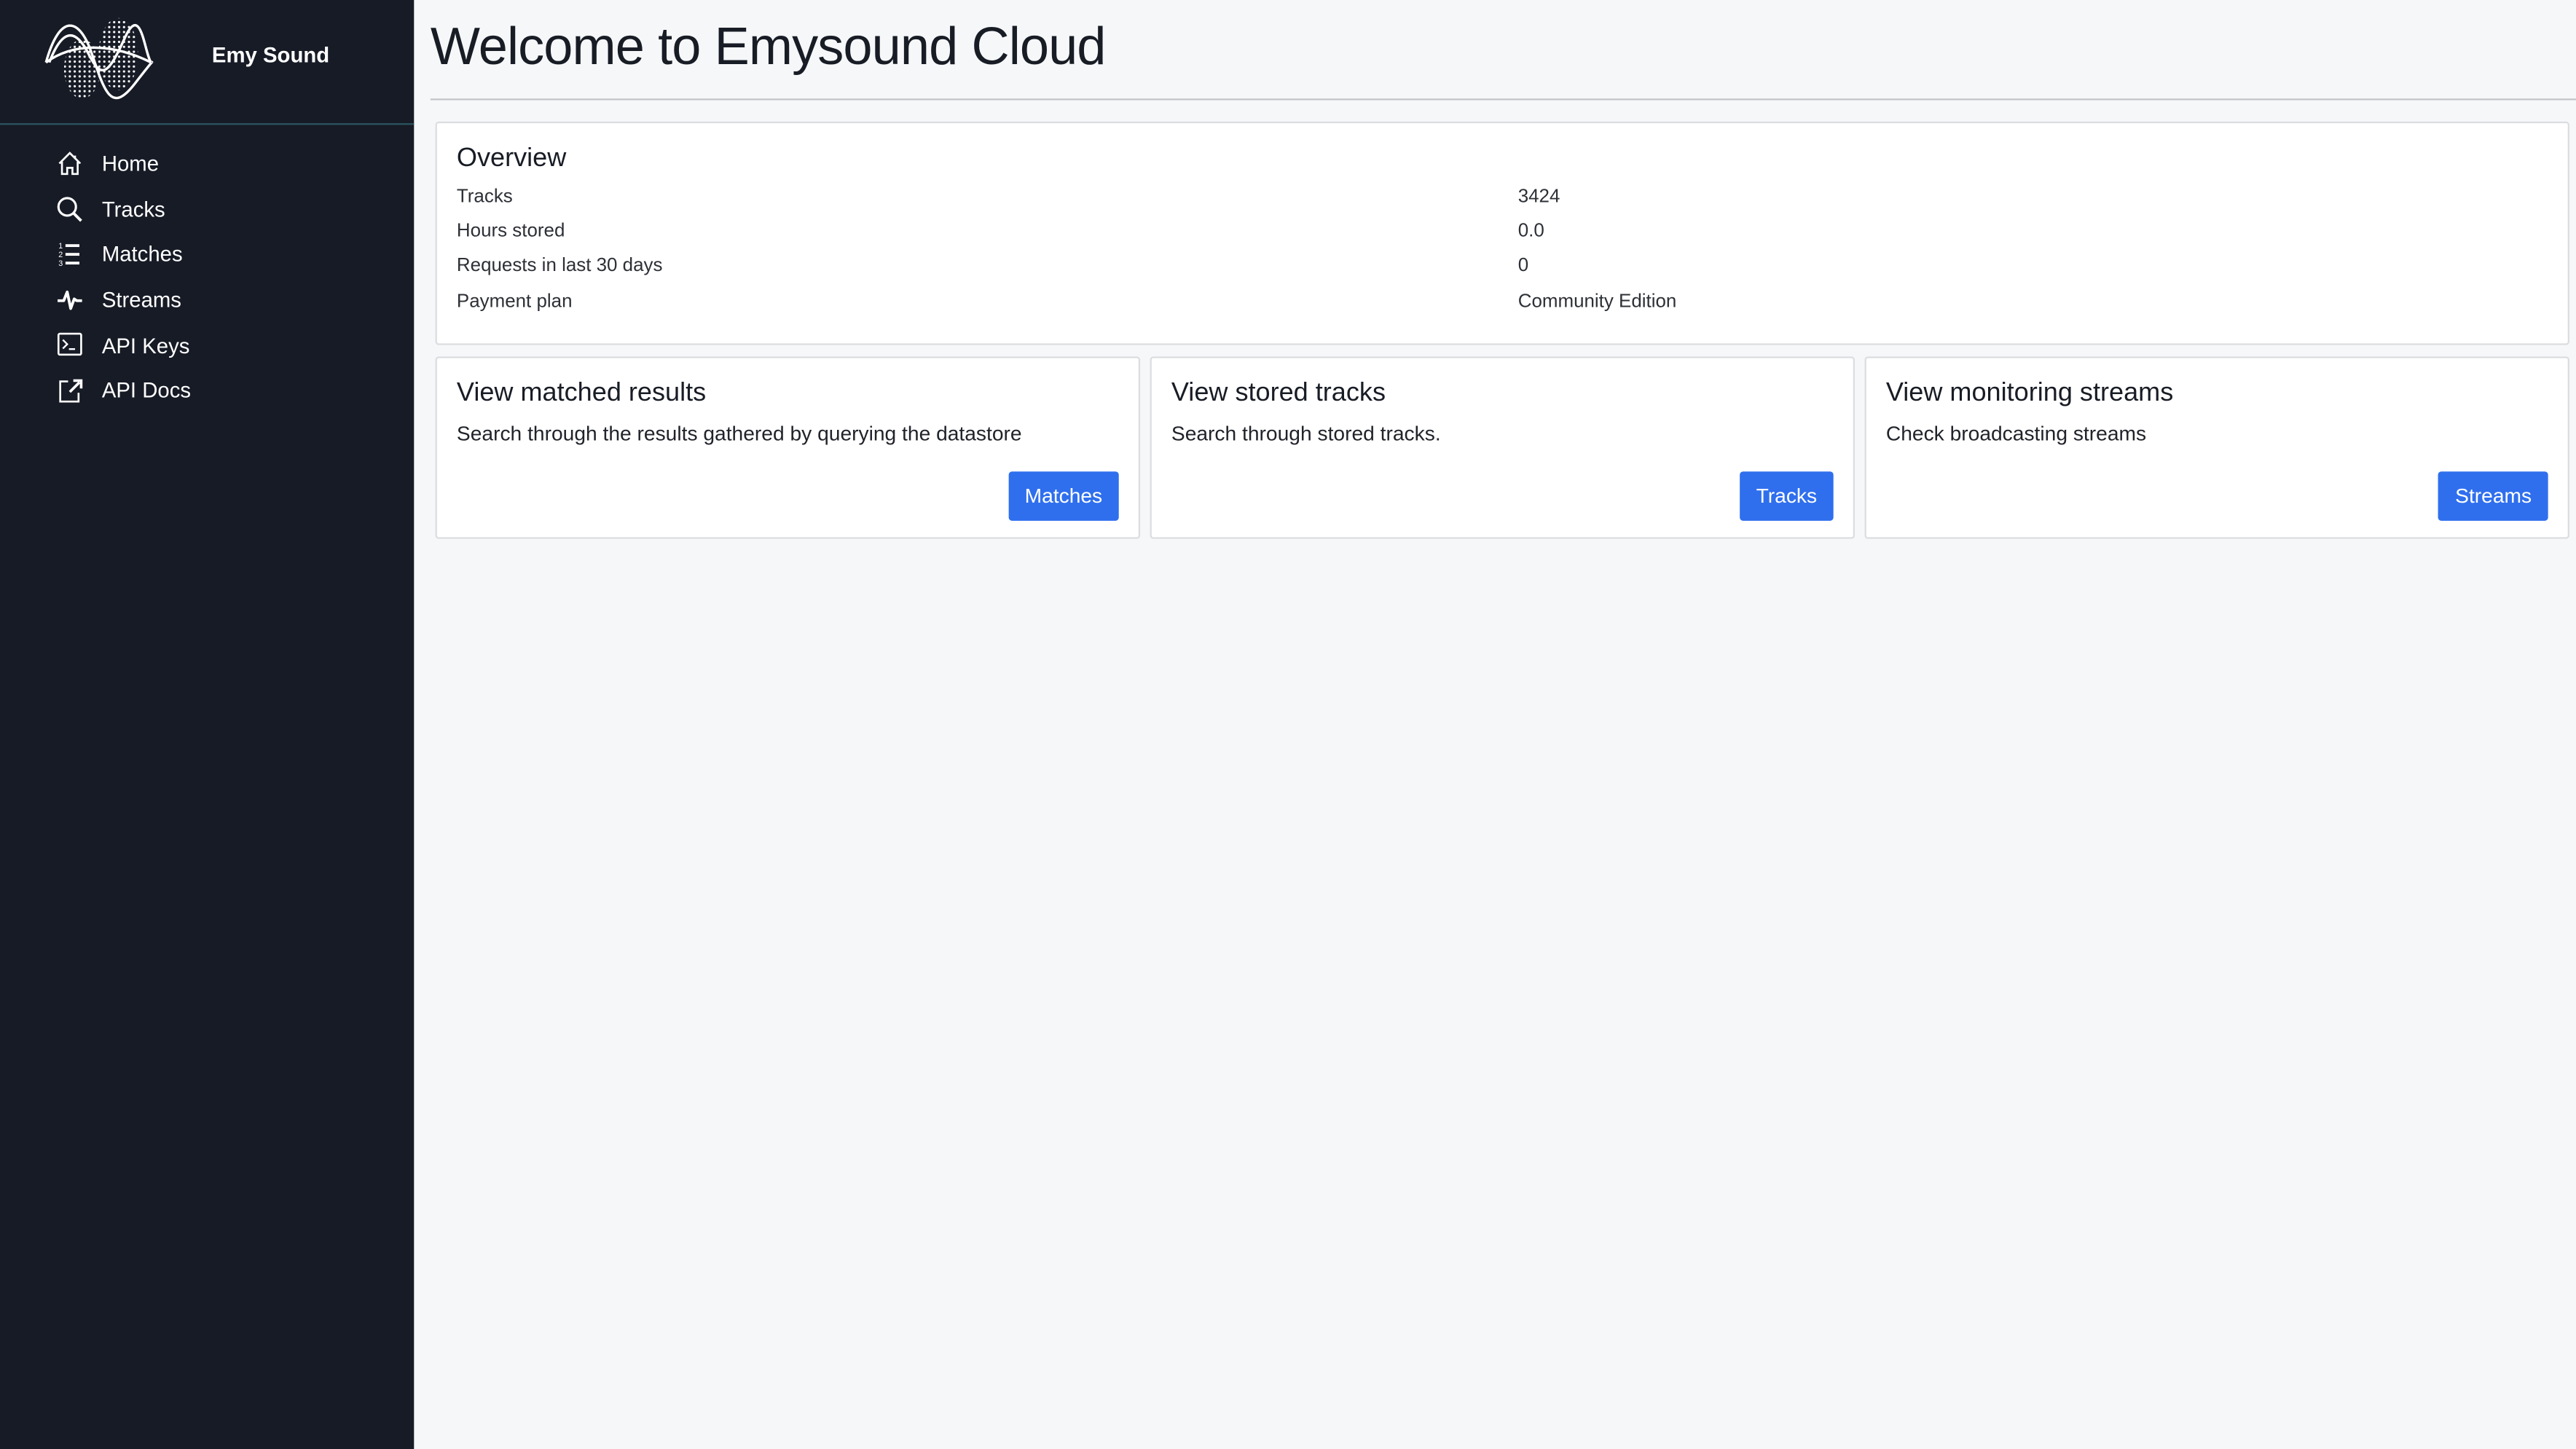 This screenshot has height=1449, width=2576. Describe the element at coordinates (1538, 197) in the screenshot. I see `overview-value-tracks: 3424` at that location.